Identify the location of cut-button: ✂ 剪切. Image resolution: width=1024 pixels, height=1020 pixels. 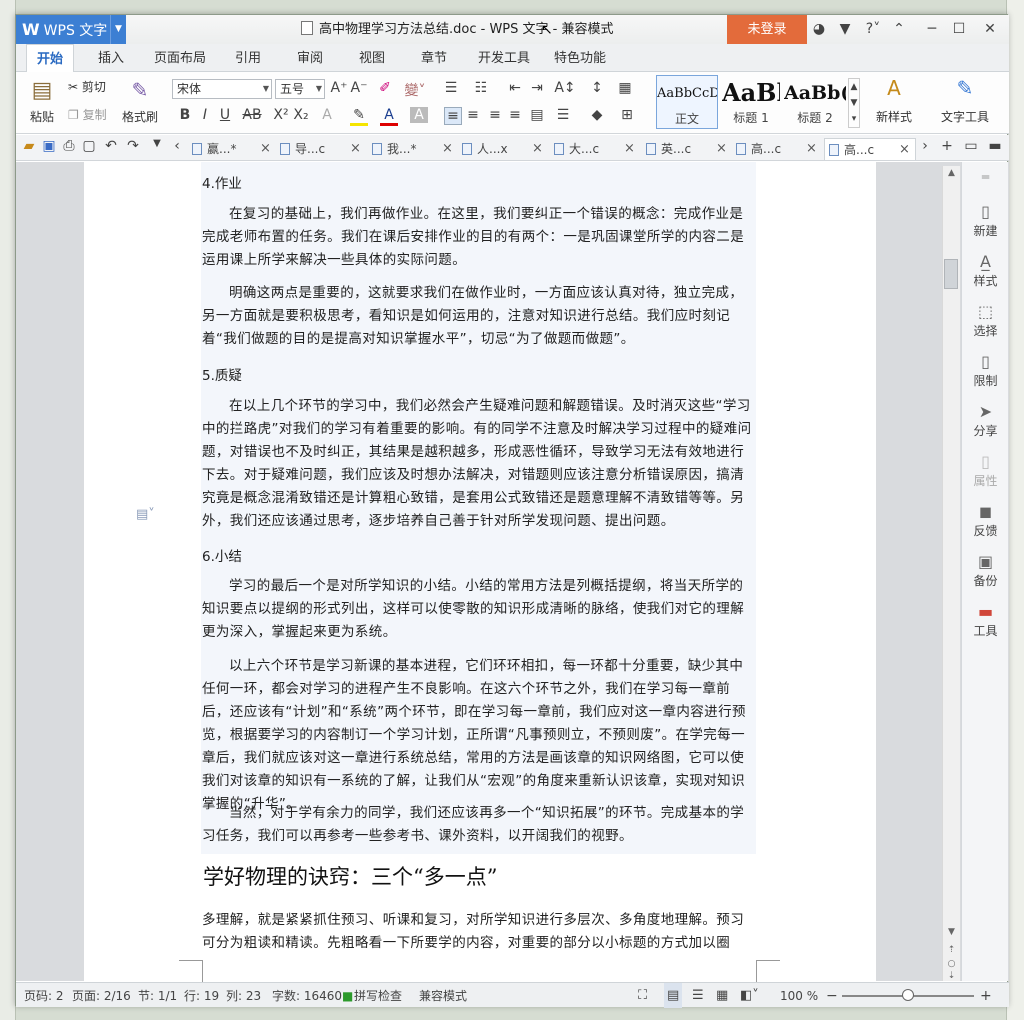
(92, 86).